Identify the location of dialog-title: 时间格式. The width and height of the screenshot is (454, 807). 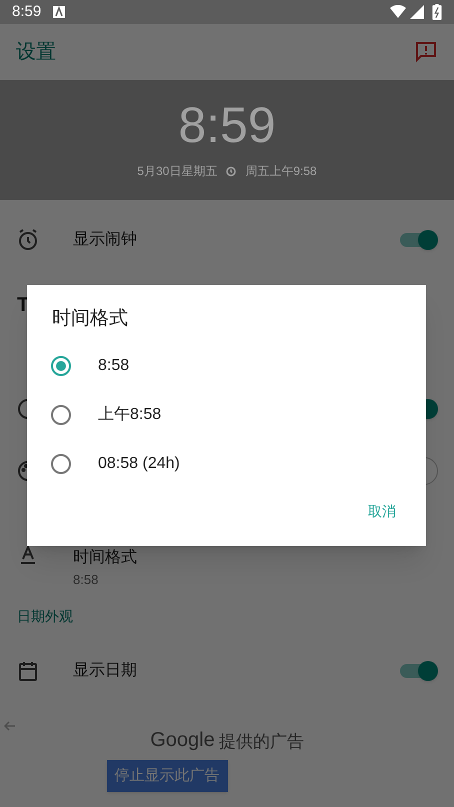
(90, 319).